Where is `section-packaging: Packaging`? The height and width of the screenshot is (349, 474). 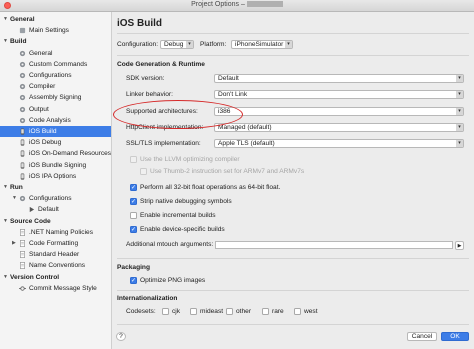
section-packaging: Packaging is located at coordinates (133, 267).